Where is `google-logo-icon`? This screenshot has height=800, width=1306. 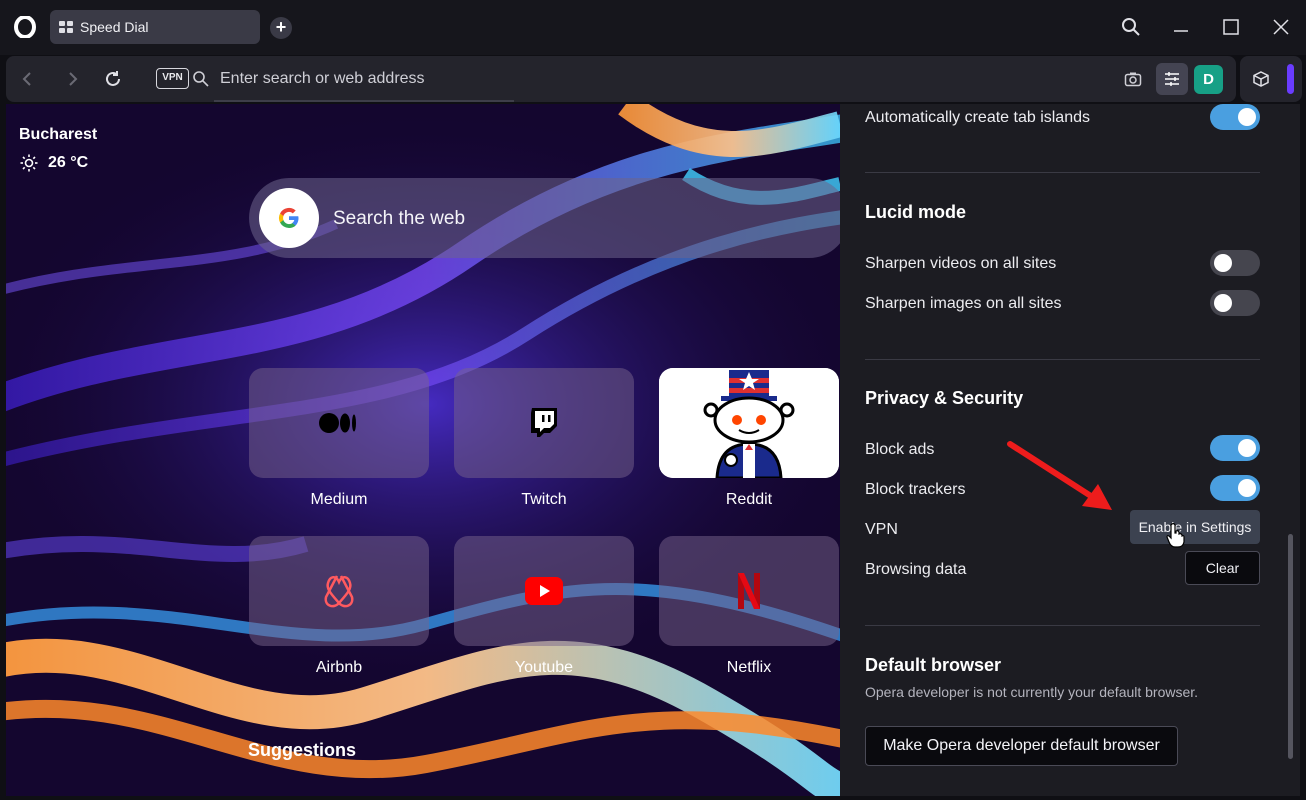
google-logo-icon is located at coordinates (288, 218).